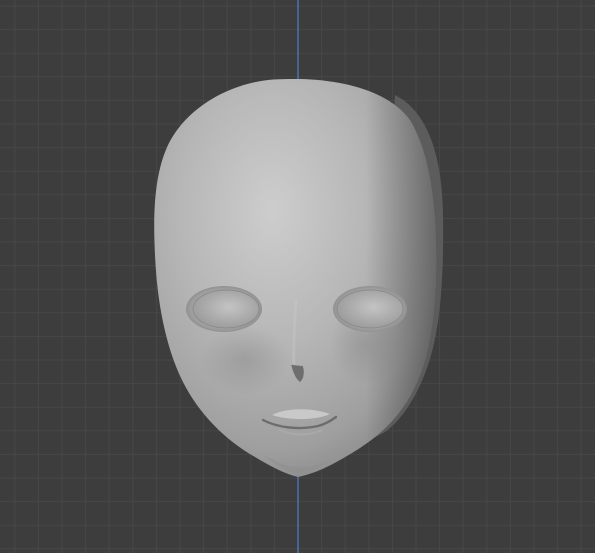 The width and height of the screenshot is (595, 553). I want to click on right-eye, so click(370, 309).